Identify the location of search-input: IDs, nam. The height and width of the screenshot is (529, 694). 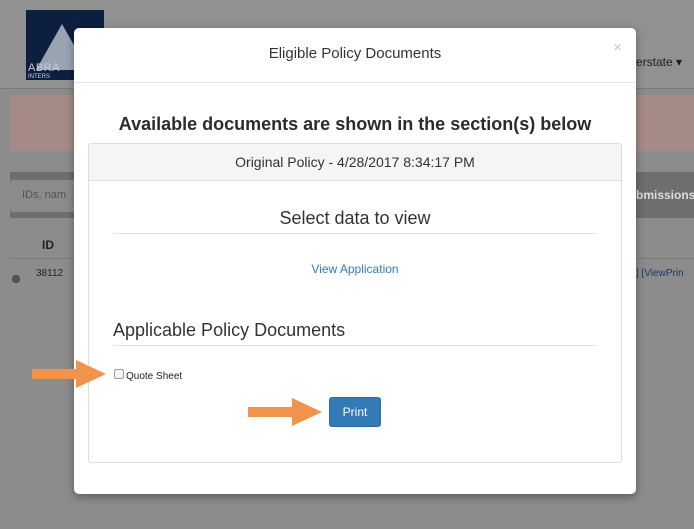
(45, 196).